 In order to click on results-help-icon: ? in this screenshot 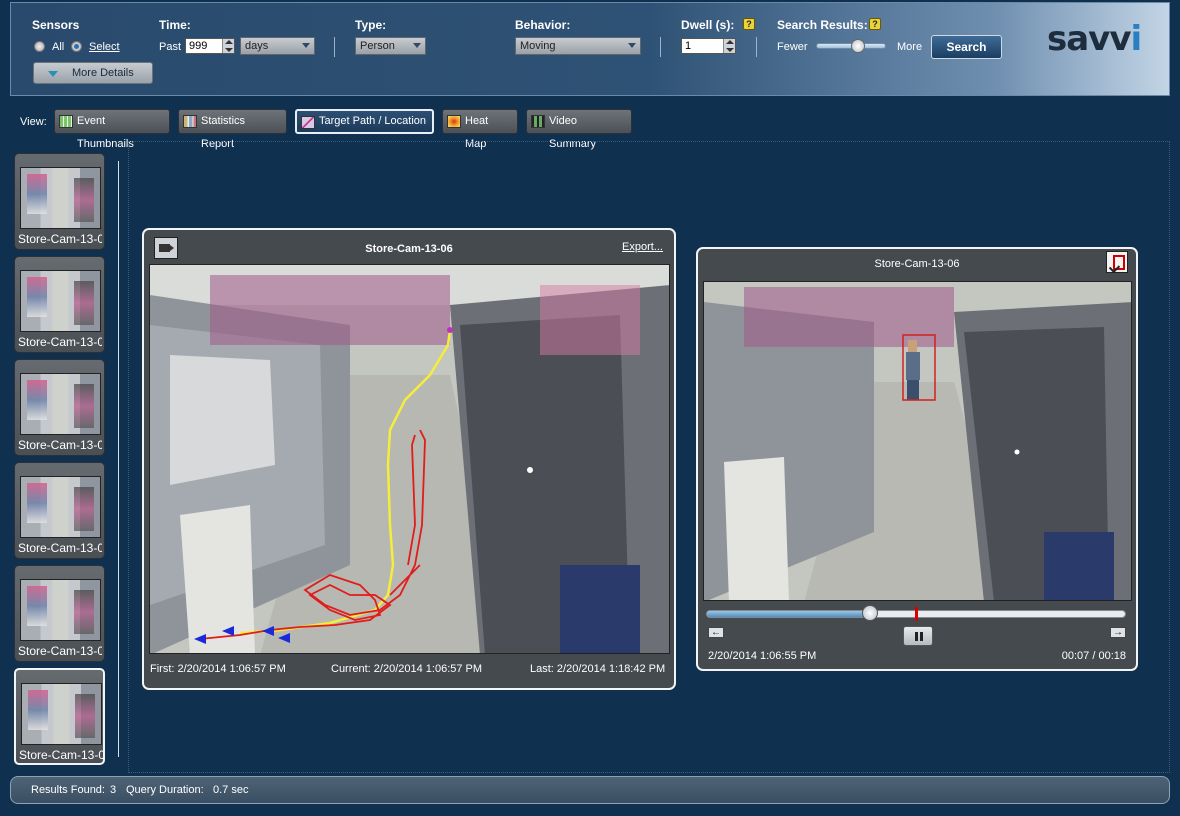, I will do `click(875, 24)`.